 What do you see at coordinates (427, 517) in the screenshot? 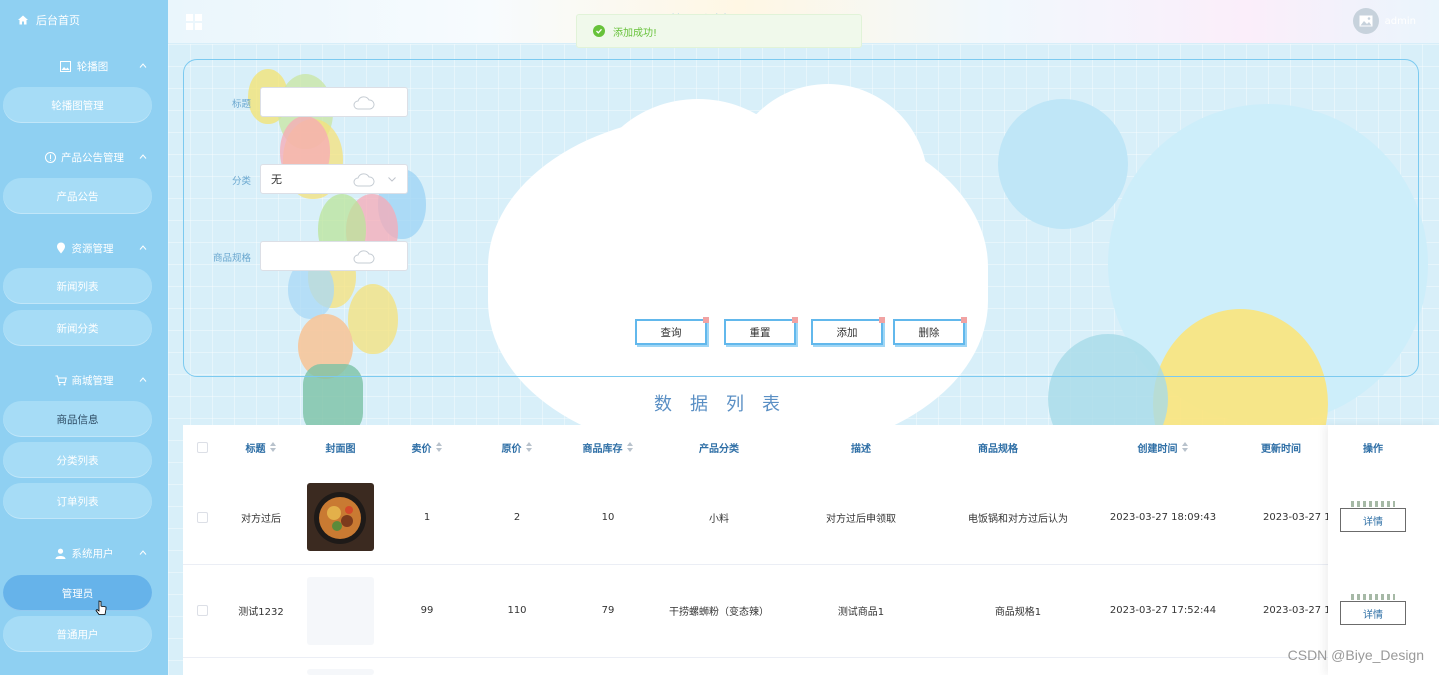
I see `cell-sell-price: 1` at bounding box center [427, 517].